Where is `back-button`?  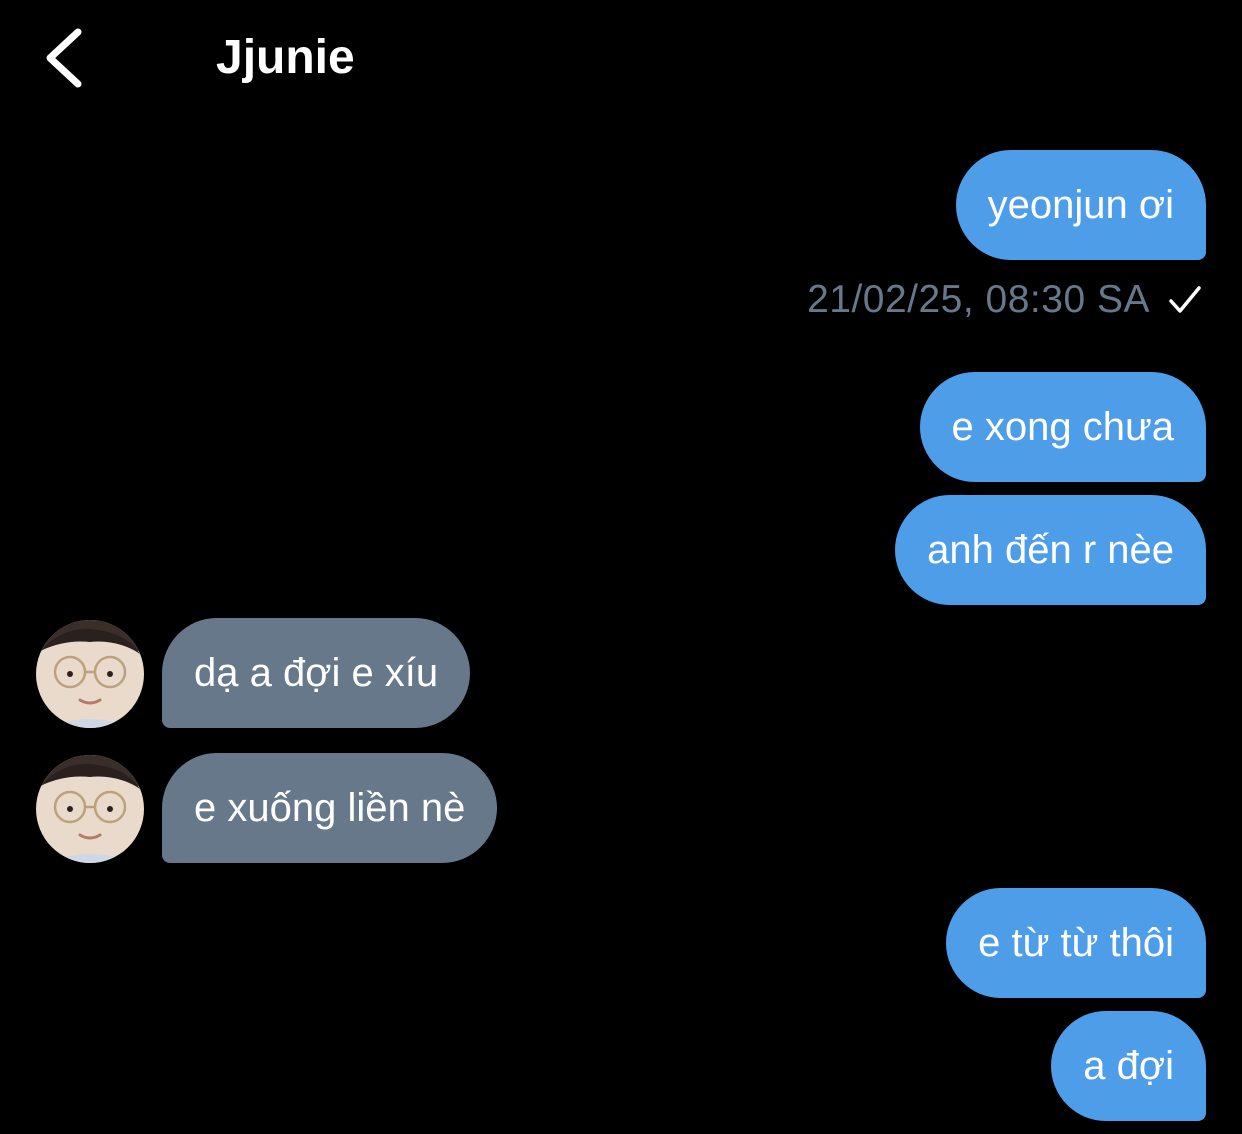 back-button is located at coordinates (68, 58).